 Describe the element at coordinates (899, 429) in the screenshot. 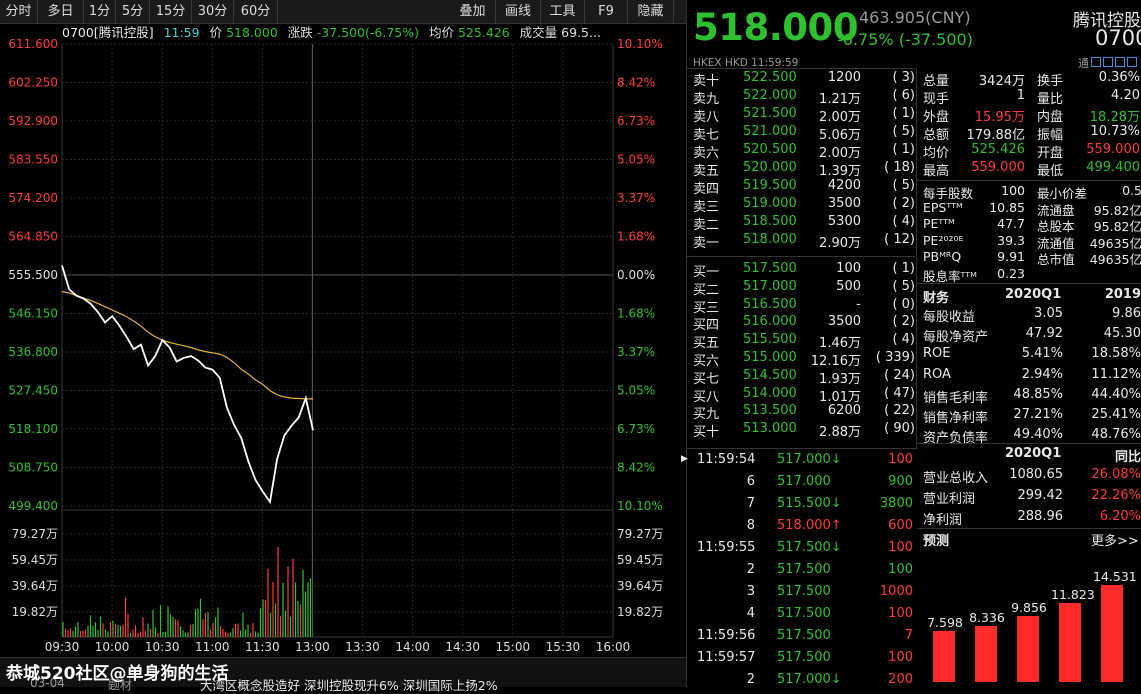

I see `bid-count: ( 90)` at that location.